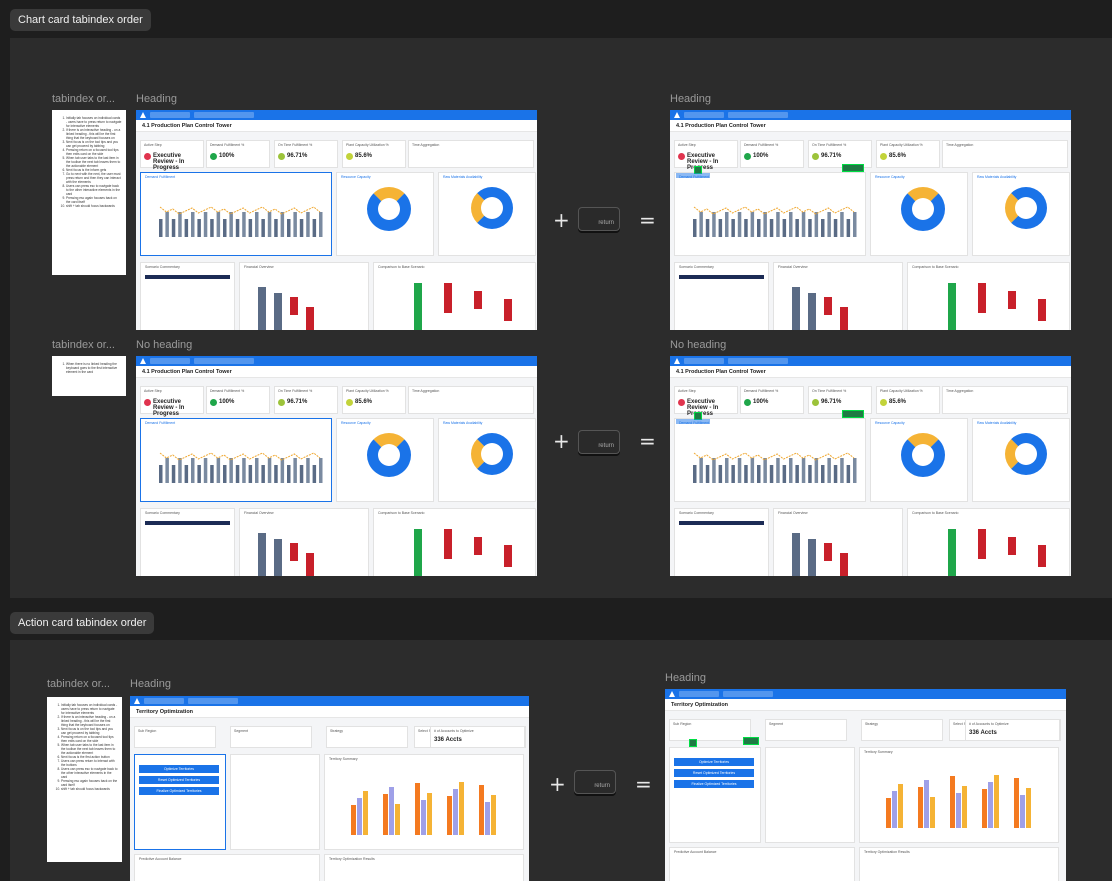 Image resolution: width=1112 pixels, height=881 pixels. What do you see at coordinates (329, 712) in the screenshot?
I see `territory-title: Territory Optimization` at bounding box center [329, 712].